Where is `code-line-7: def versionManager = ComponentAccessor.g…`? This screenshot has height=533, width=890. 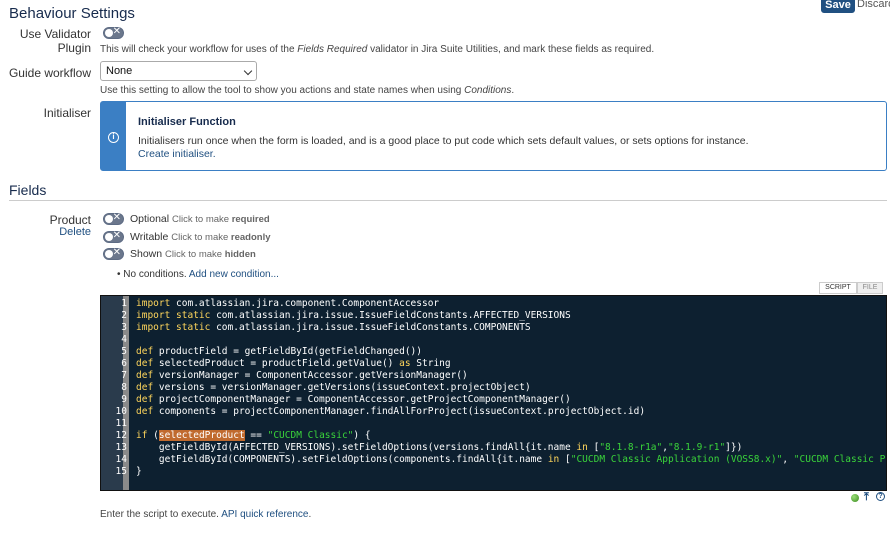
code-line-7: def versionManager = ComponentAccessor.g… is located at coordinates (302, 375).